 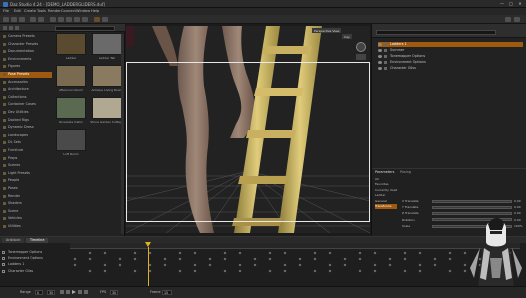 I want to click on scene-search-input, so click(x=436, y=32).